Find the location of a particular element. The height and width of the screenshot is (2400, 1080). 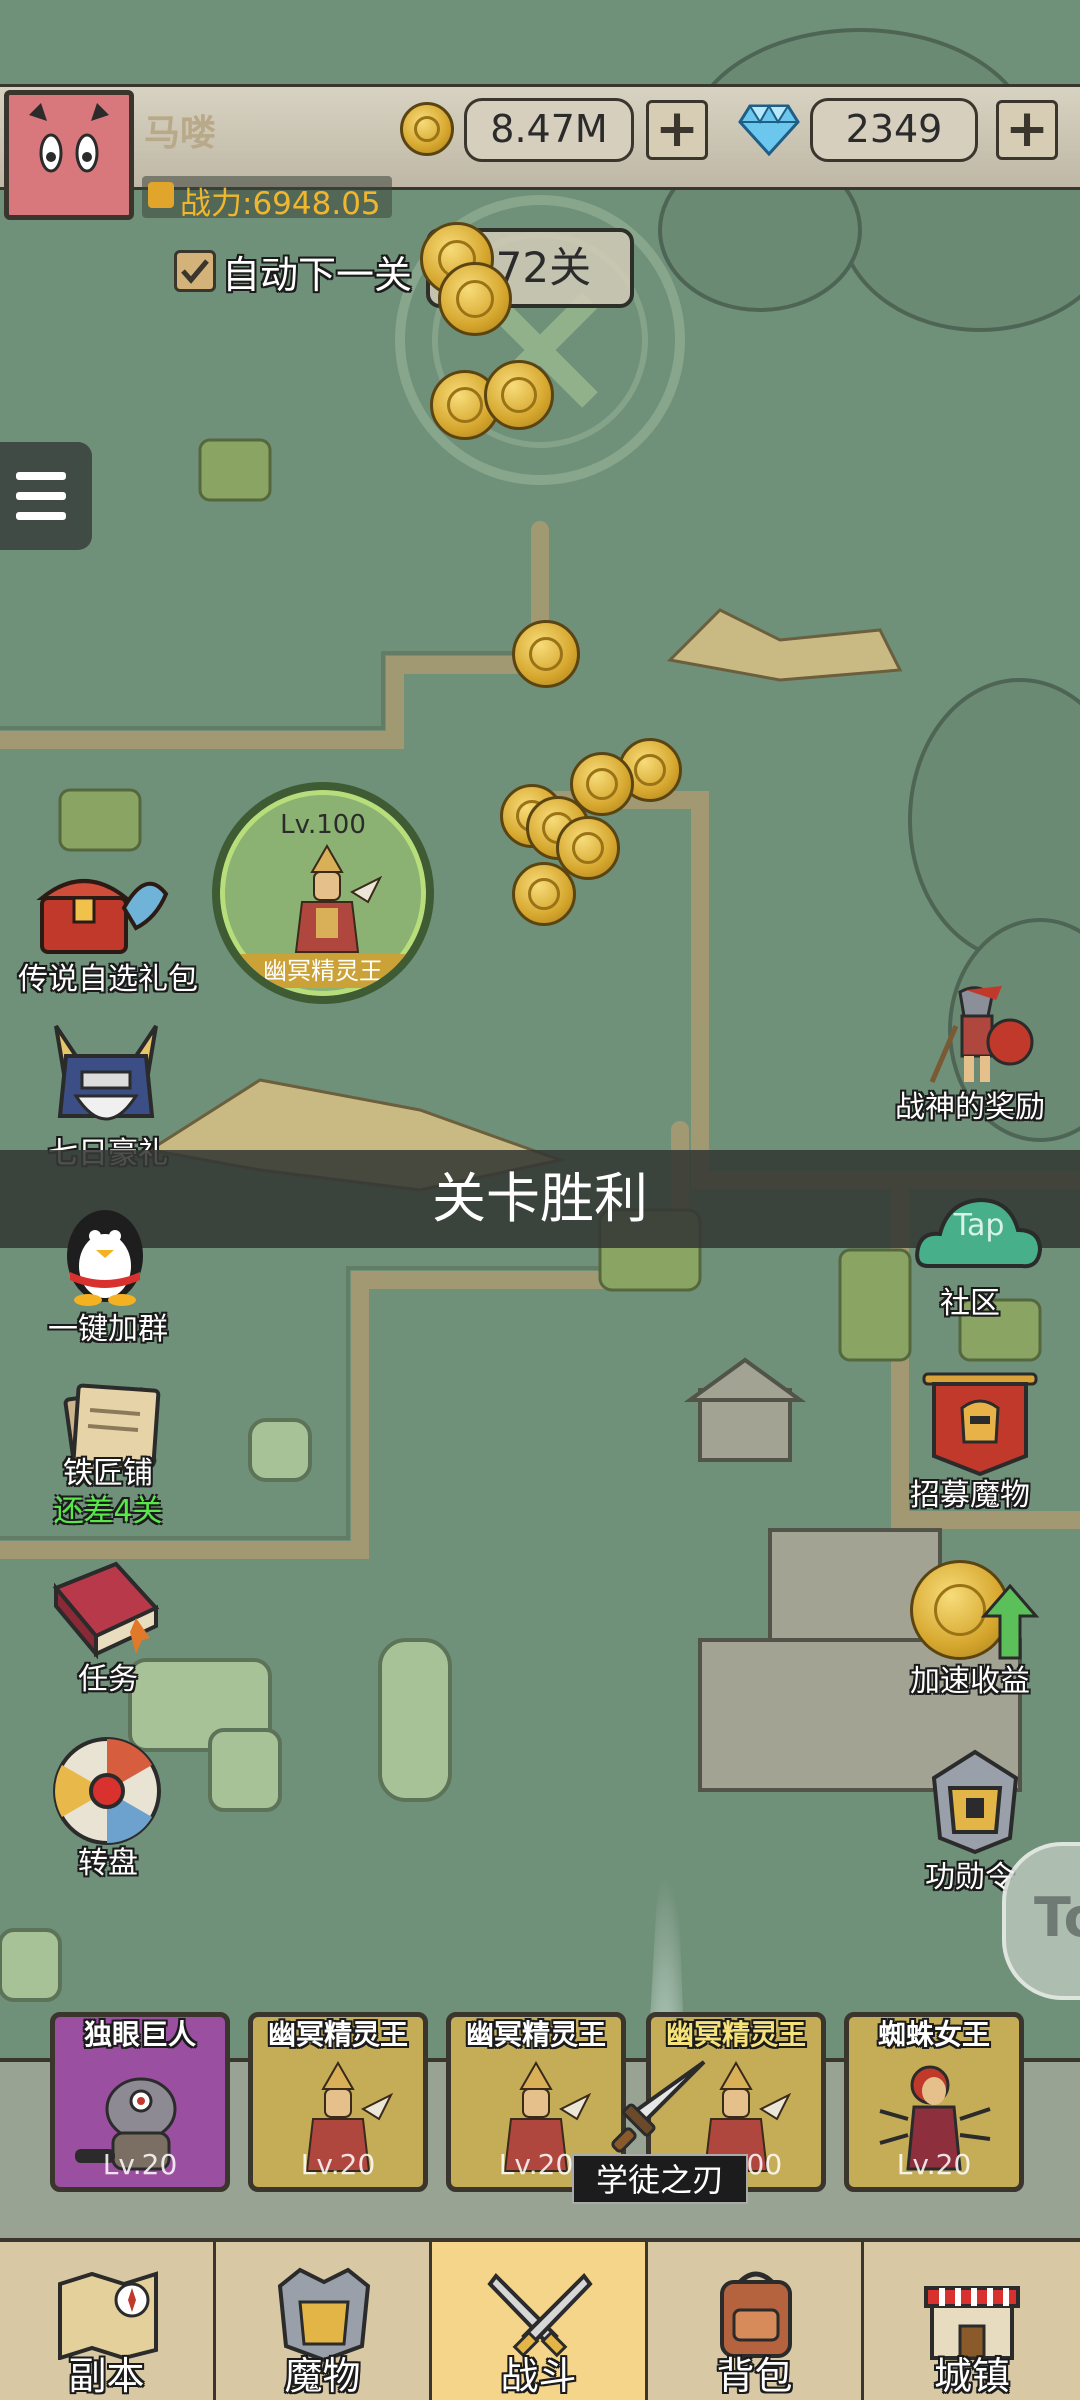

speed-up-income-button: 加速收益 is located at coordinates (975, 1627).